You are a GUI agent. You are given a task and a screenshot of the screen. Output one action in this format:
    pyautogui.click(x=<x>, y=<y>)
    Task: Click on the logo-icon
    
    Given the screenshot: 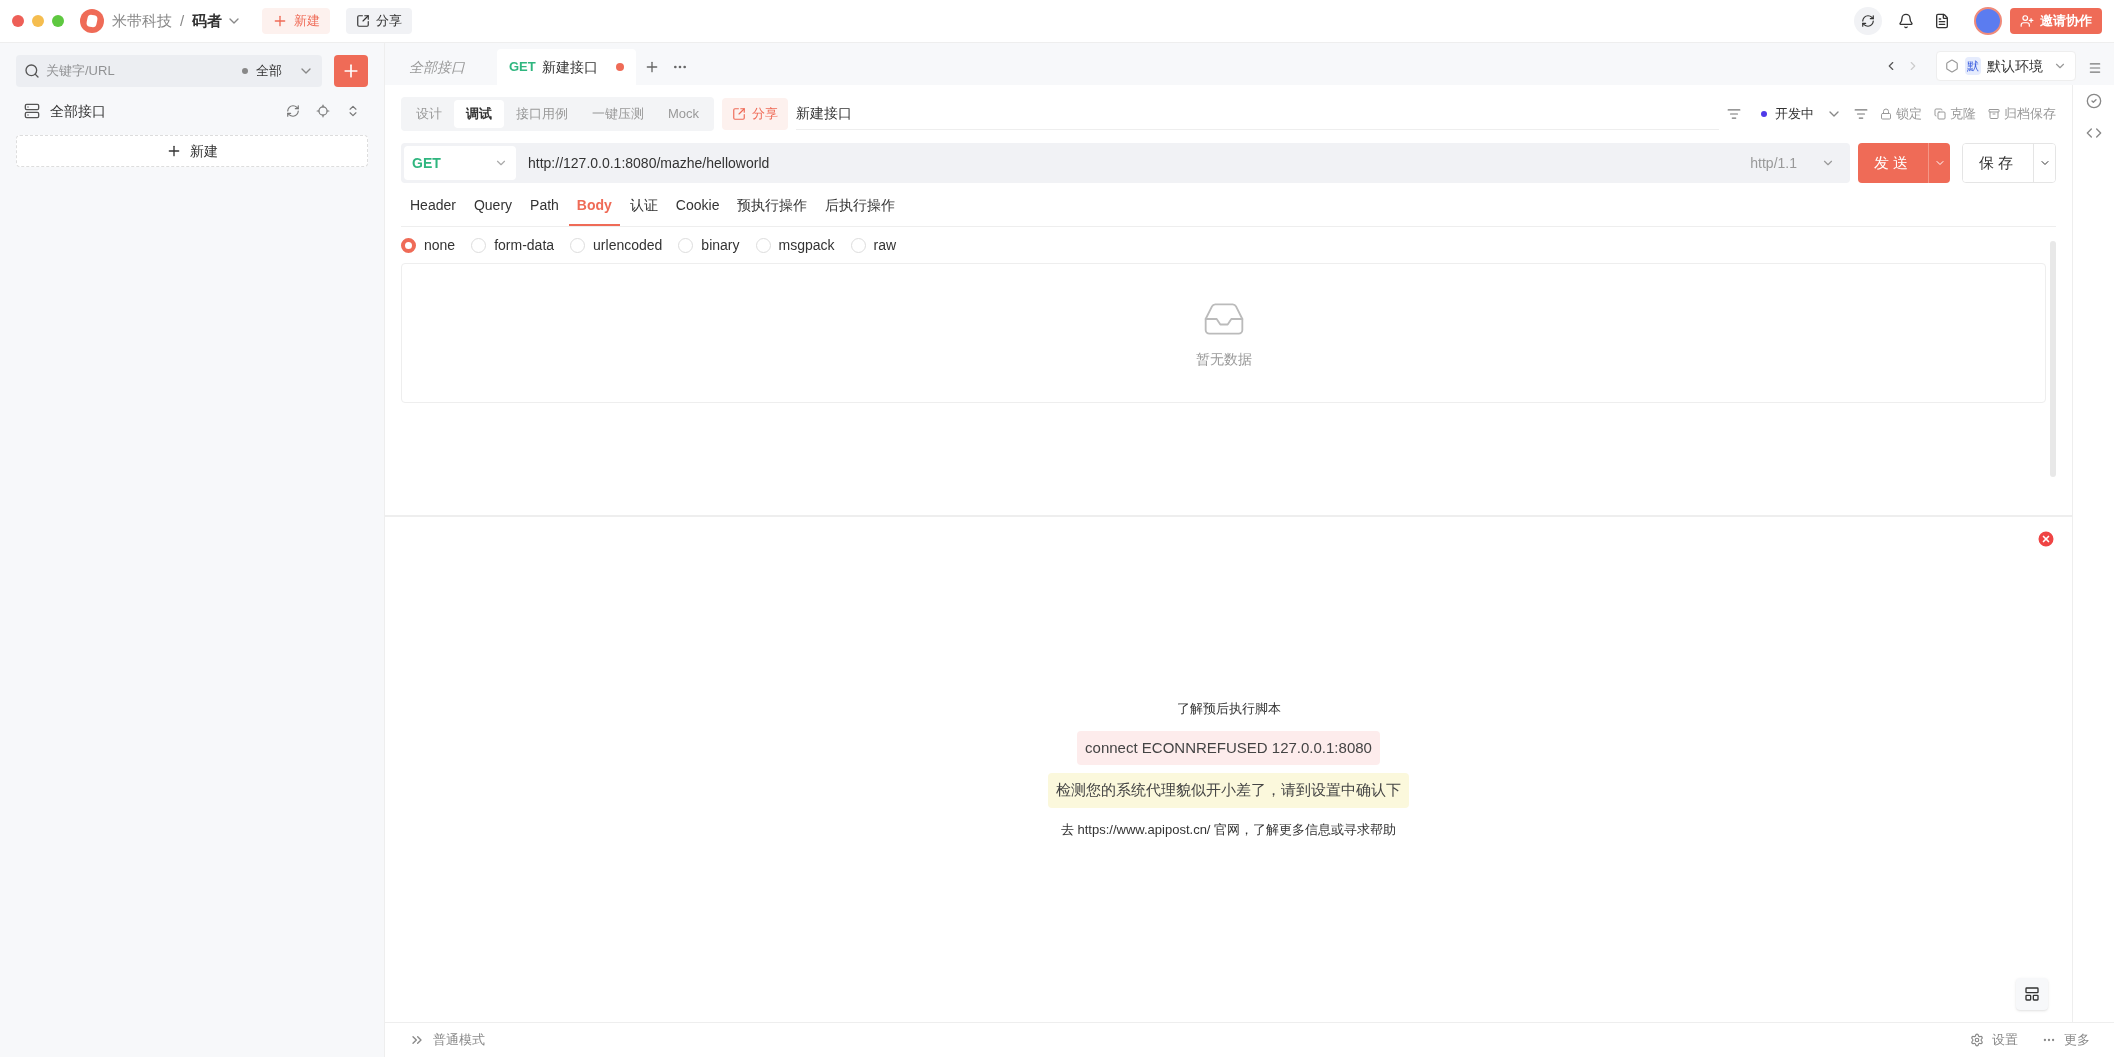 What is the action you would take?
    pyautogui.click(x=92, y=21)
    